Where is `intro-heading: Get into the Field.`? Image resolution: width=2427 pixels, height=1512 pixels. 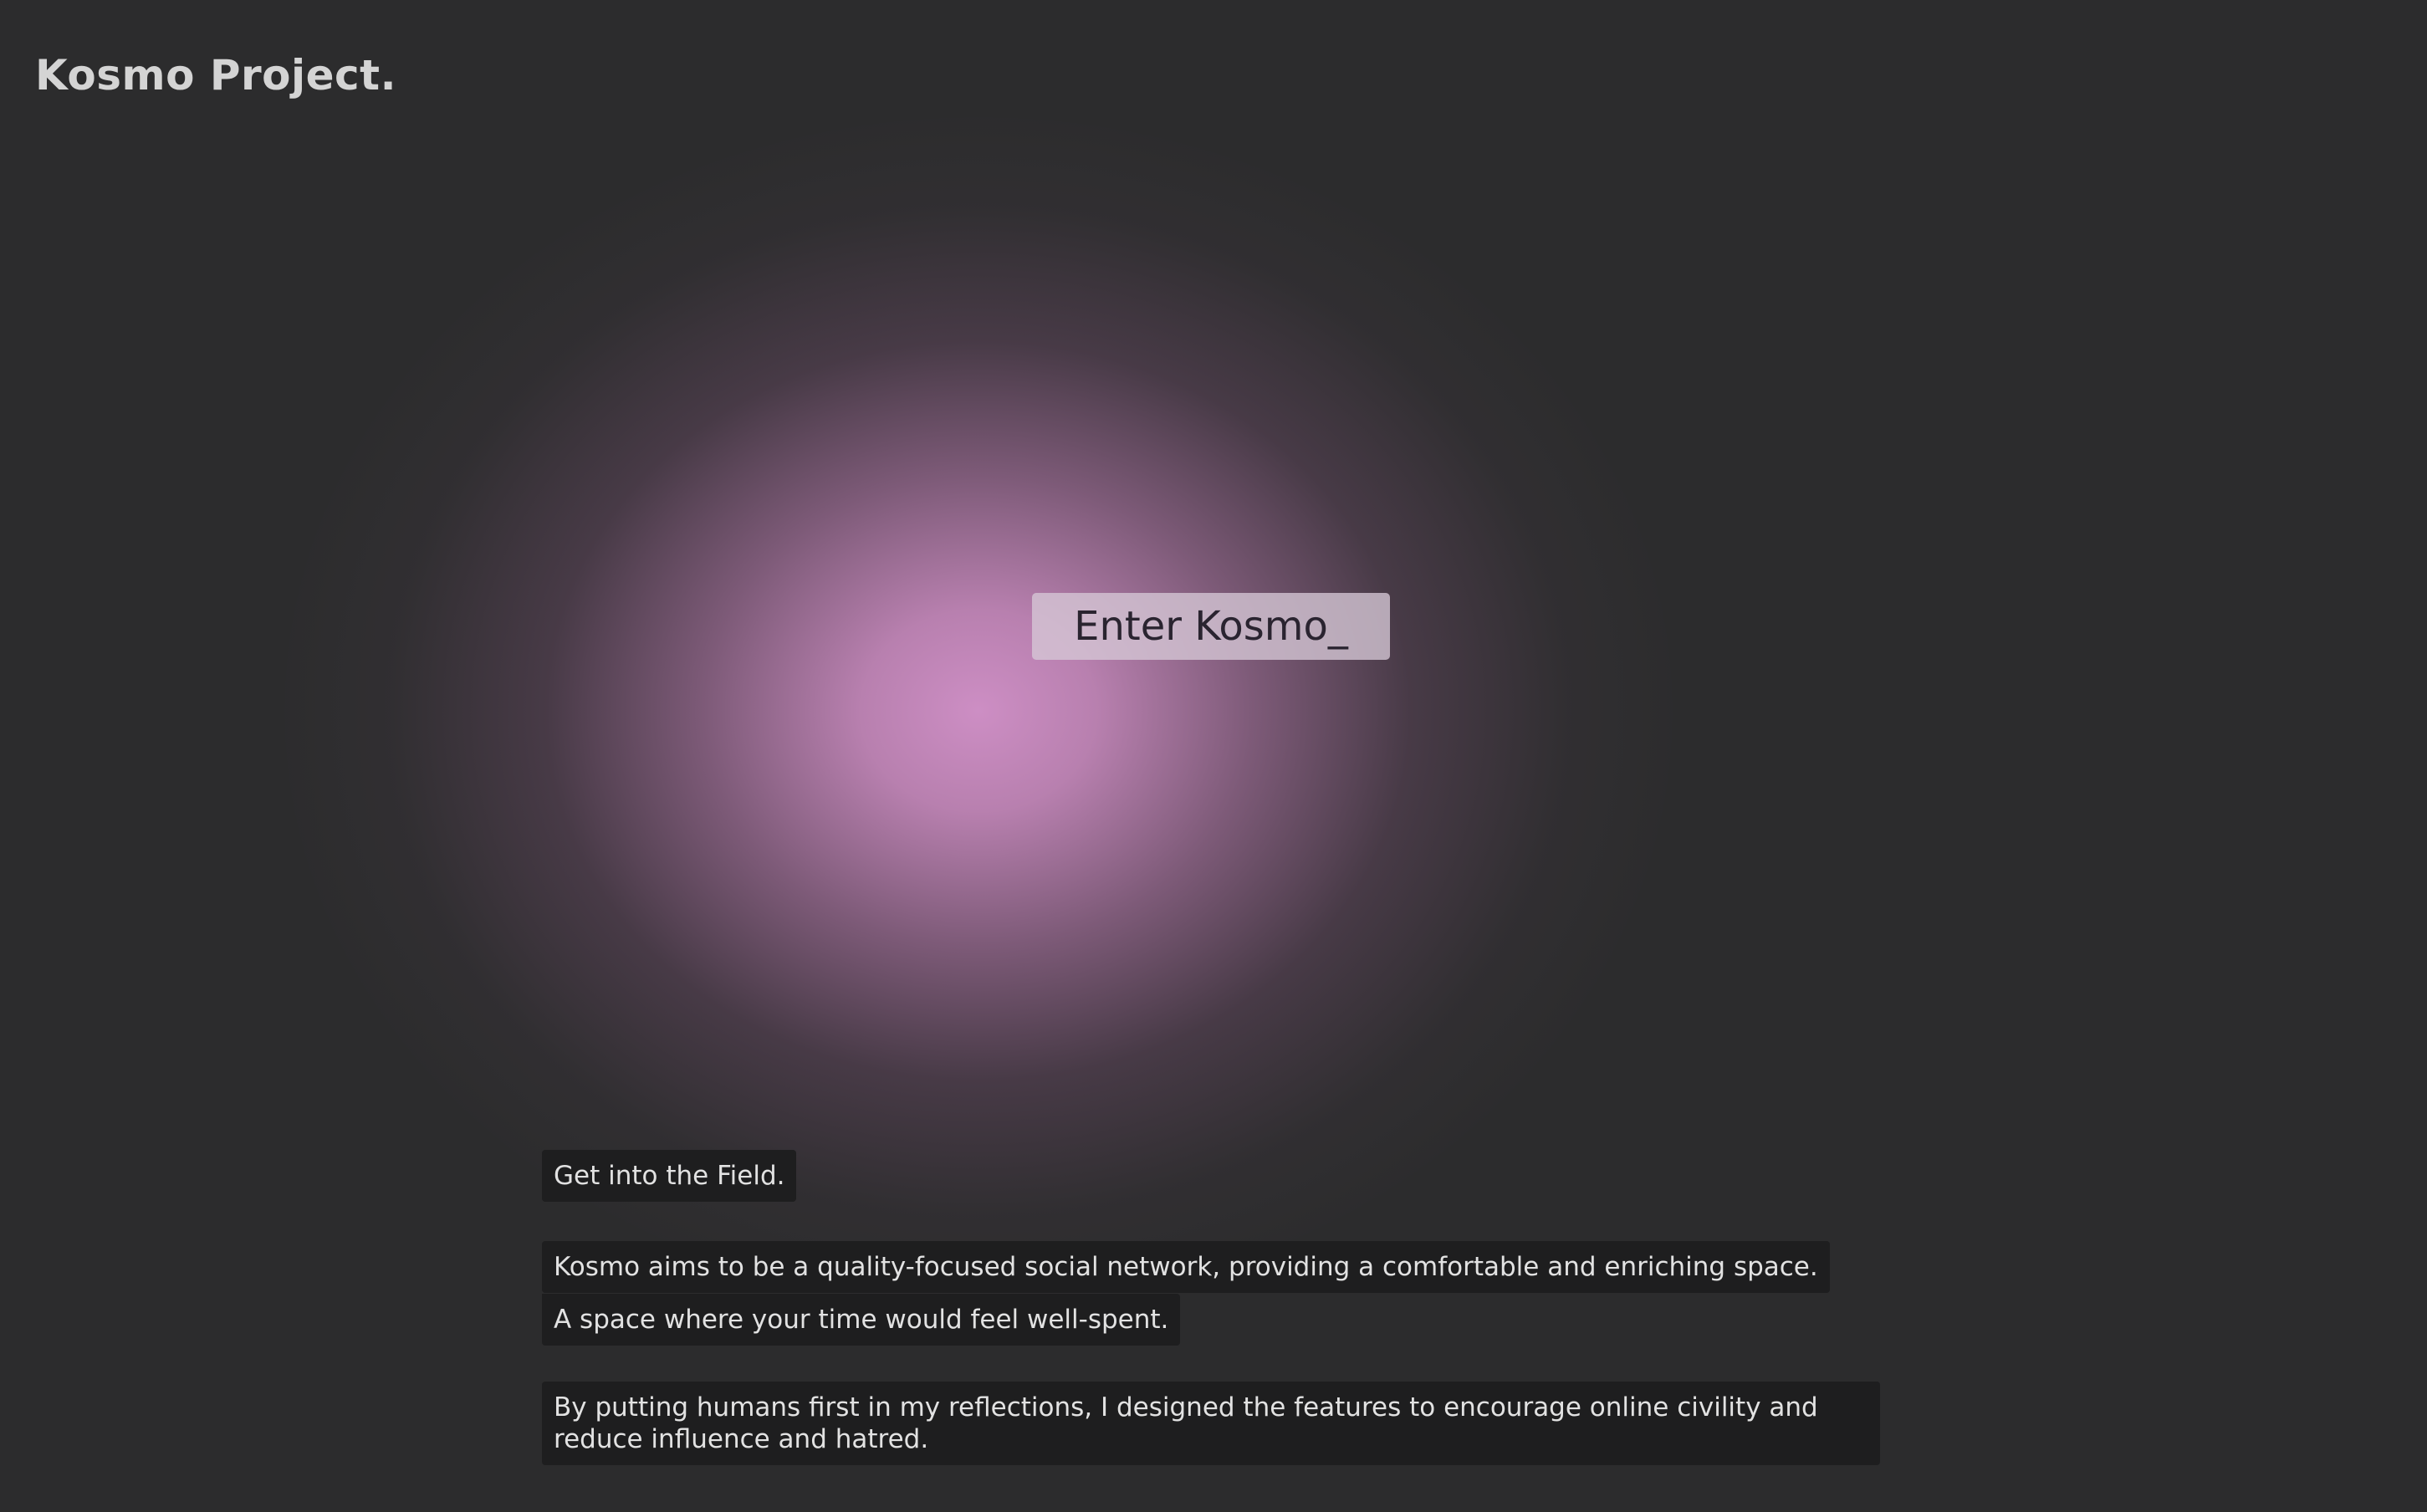
intro-heading: Get into the Field. is located at coordinates (669, 1176).